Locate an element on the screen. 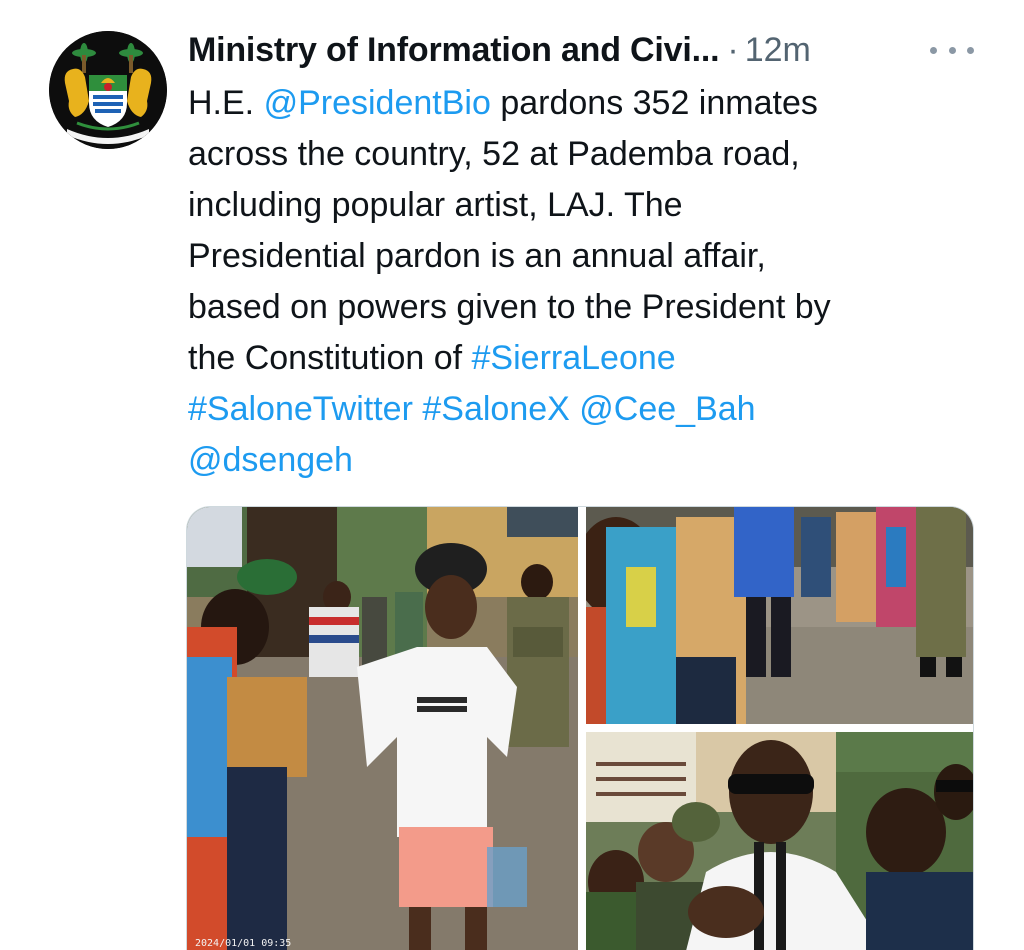 This screenshot has width=1024, height=950. tweet-text-segment: H.E. is located at coordinates (226, 103).